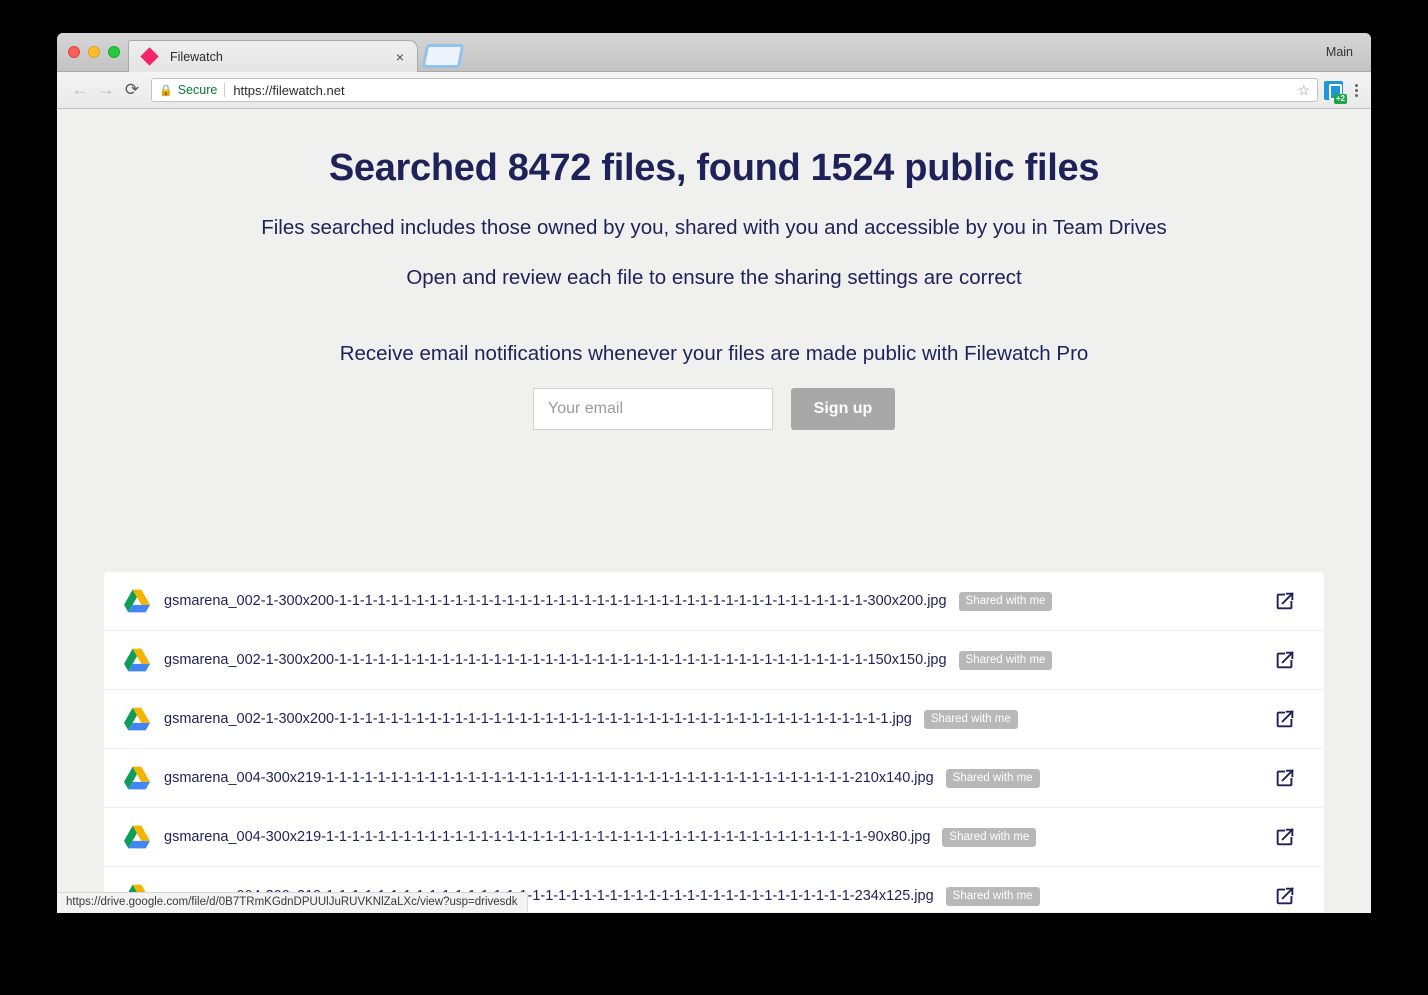 This screenshot has height=995, width=1428. Describe the element at coordinates (80, 90) in the screenshot. I see `back-icon: ←` at that location.